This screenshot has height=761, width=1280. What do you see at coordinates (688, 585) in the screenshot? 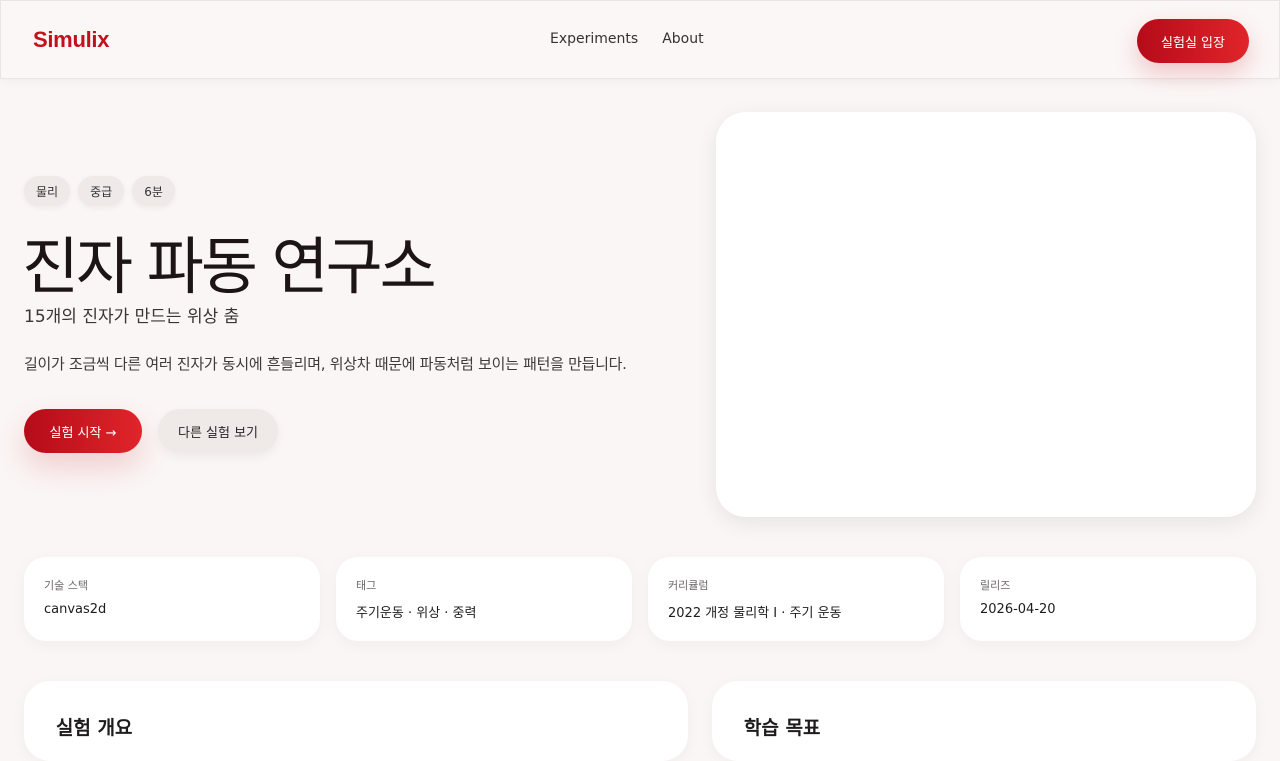
I see `info-label: 커리큘럼` at bounding box center [688, 585].